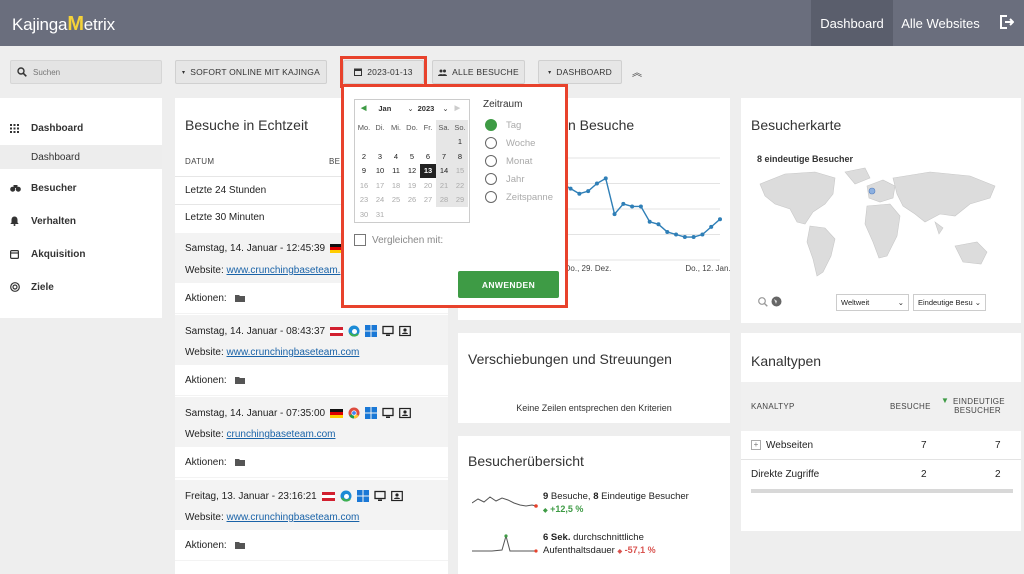  Describe the element at coordinates (281, 434) in the screenshot. I see `website-link: crunchingbaseteam.com` at that location.